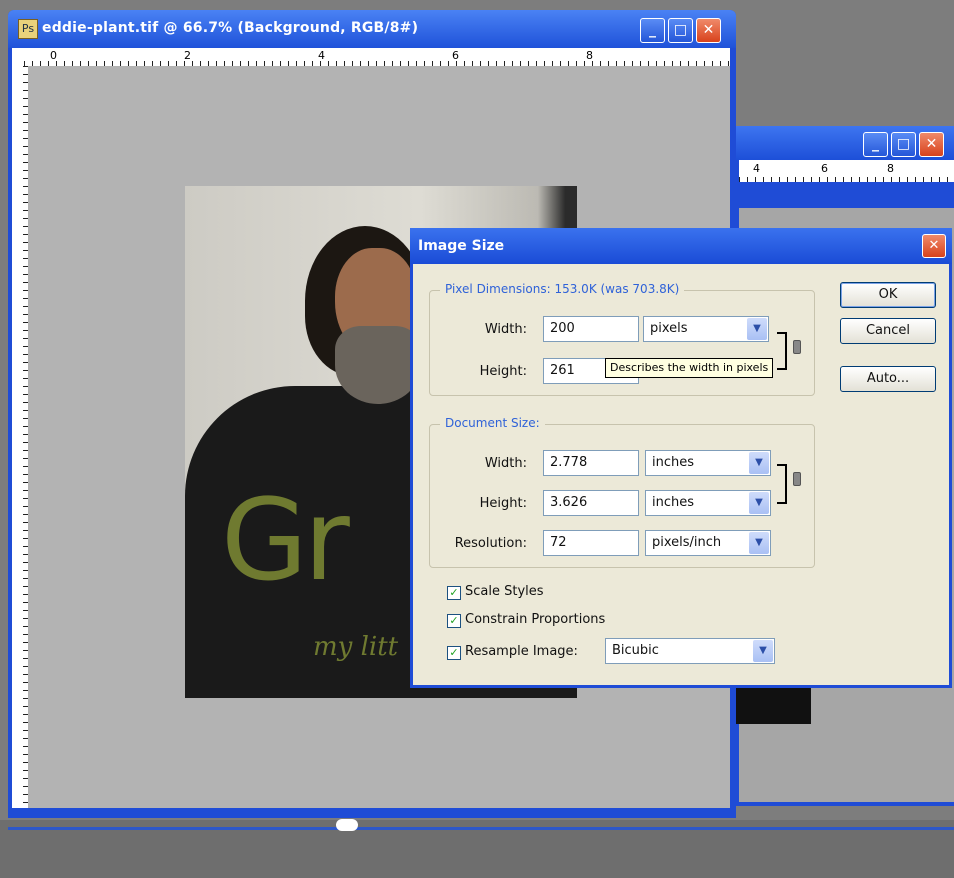 The height and width of the screenshot is (878, 954). Describe the element at coordinates (521, 651) in the screenshot. I see `resample-image-label: Resample Image:` at that location.